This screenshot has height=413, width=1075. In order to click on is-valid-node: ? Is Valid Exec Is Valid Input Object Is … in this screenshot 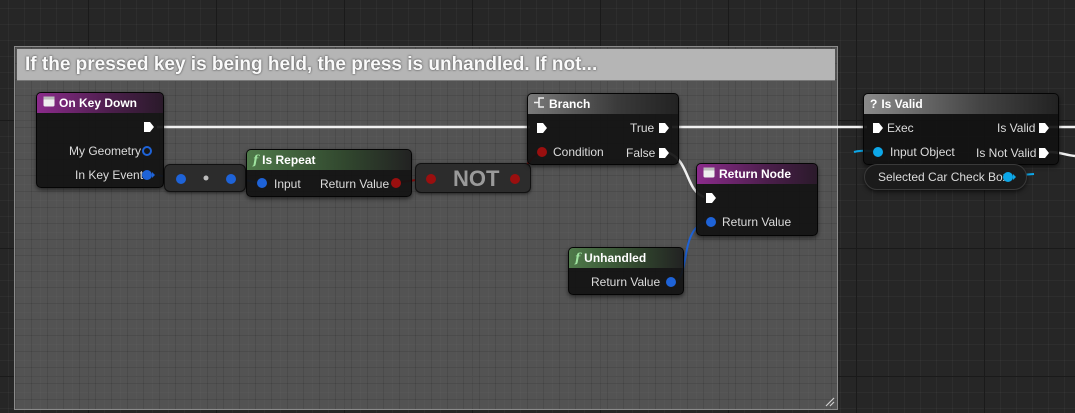, I will do `click(961, 129)`.